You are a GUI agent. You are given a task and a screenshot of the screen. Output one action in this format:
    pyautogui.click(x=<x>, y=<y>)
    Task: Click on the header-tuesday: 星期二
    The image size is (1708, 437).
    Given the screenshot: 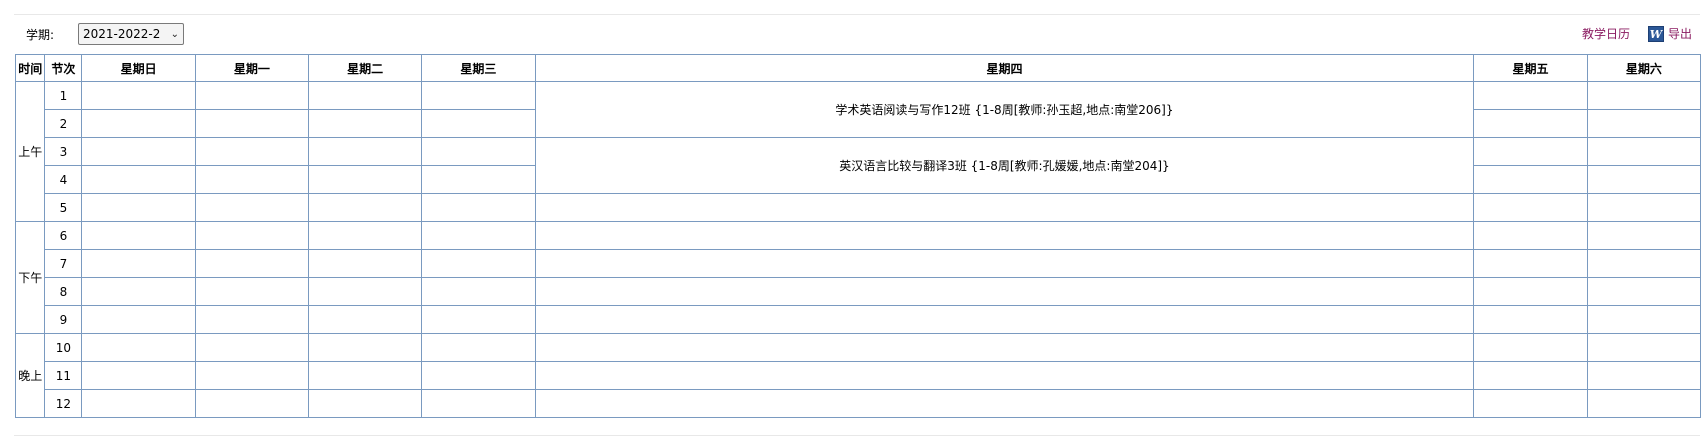 What is the action you would take?
    pyautogui.click(x=365, y=68)
    